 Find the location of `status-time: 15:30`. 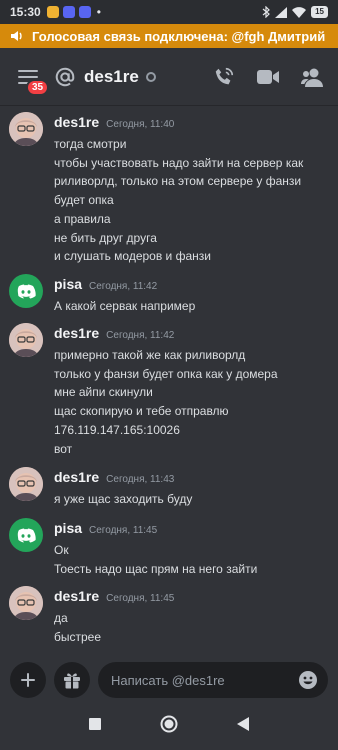

status-time: 15:30 is located at coordinates (25, 12).